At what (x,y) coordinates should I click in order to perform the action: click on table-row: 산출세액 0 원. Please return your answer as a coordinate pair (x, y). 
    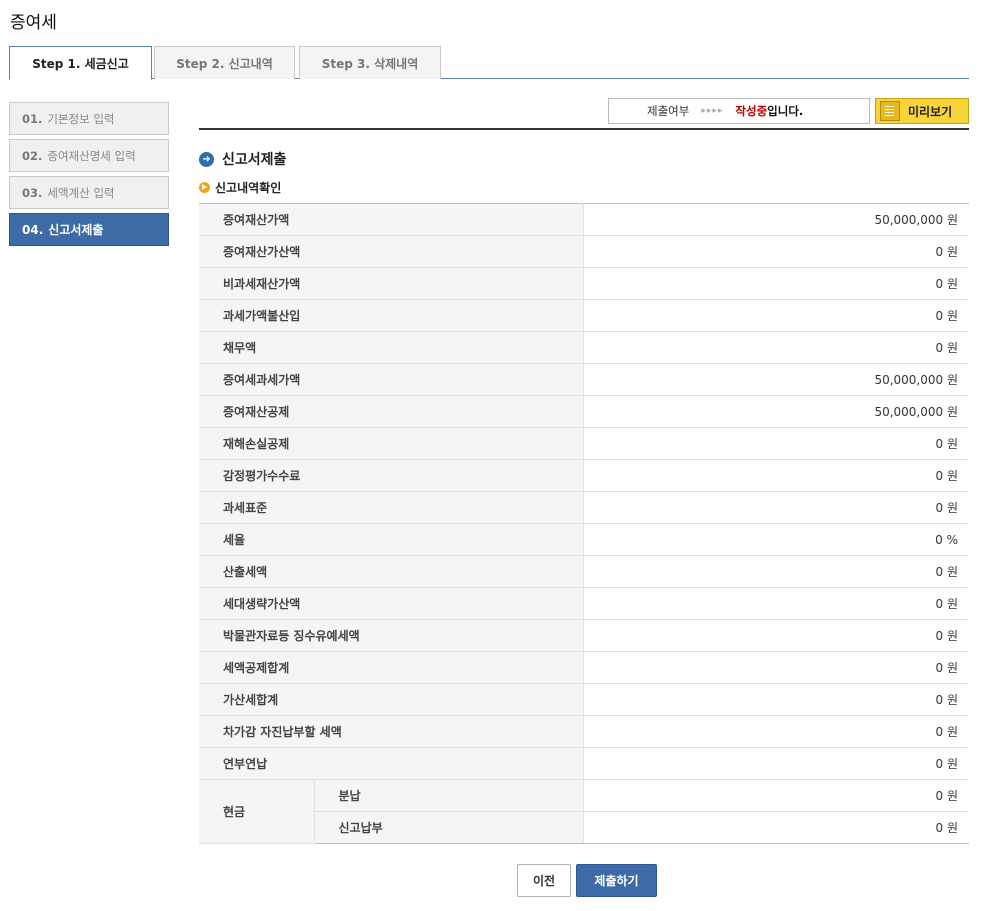
    Looking at the image, I should click on (584, 571).